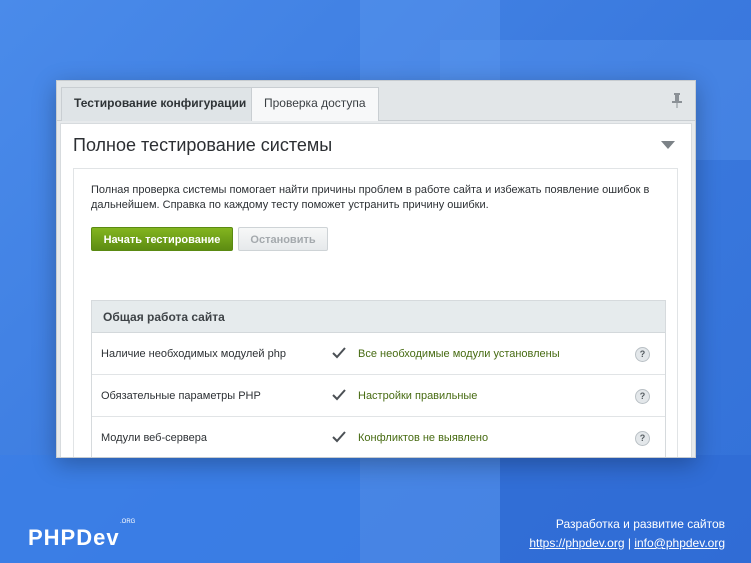 This screenshot has width=751, height=563. I want to click on test-result: Все необходимые модули установлены, so click(459, 354).